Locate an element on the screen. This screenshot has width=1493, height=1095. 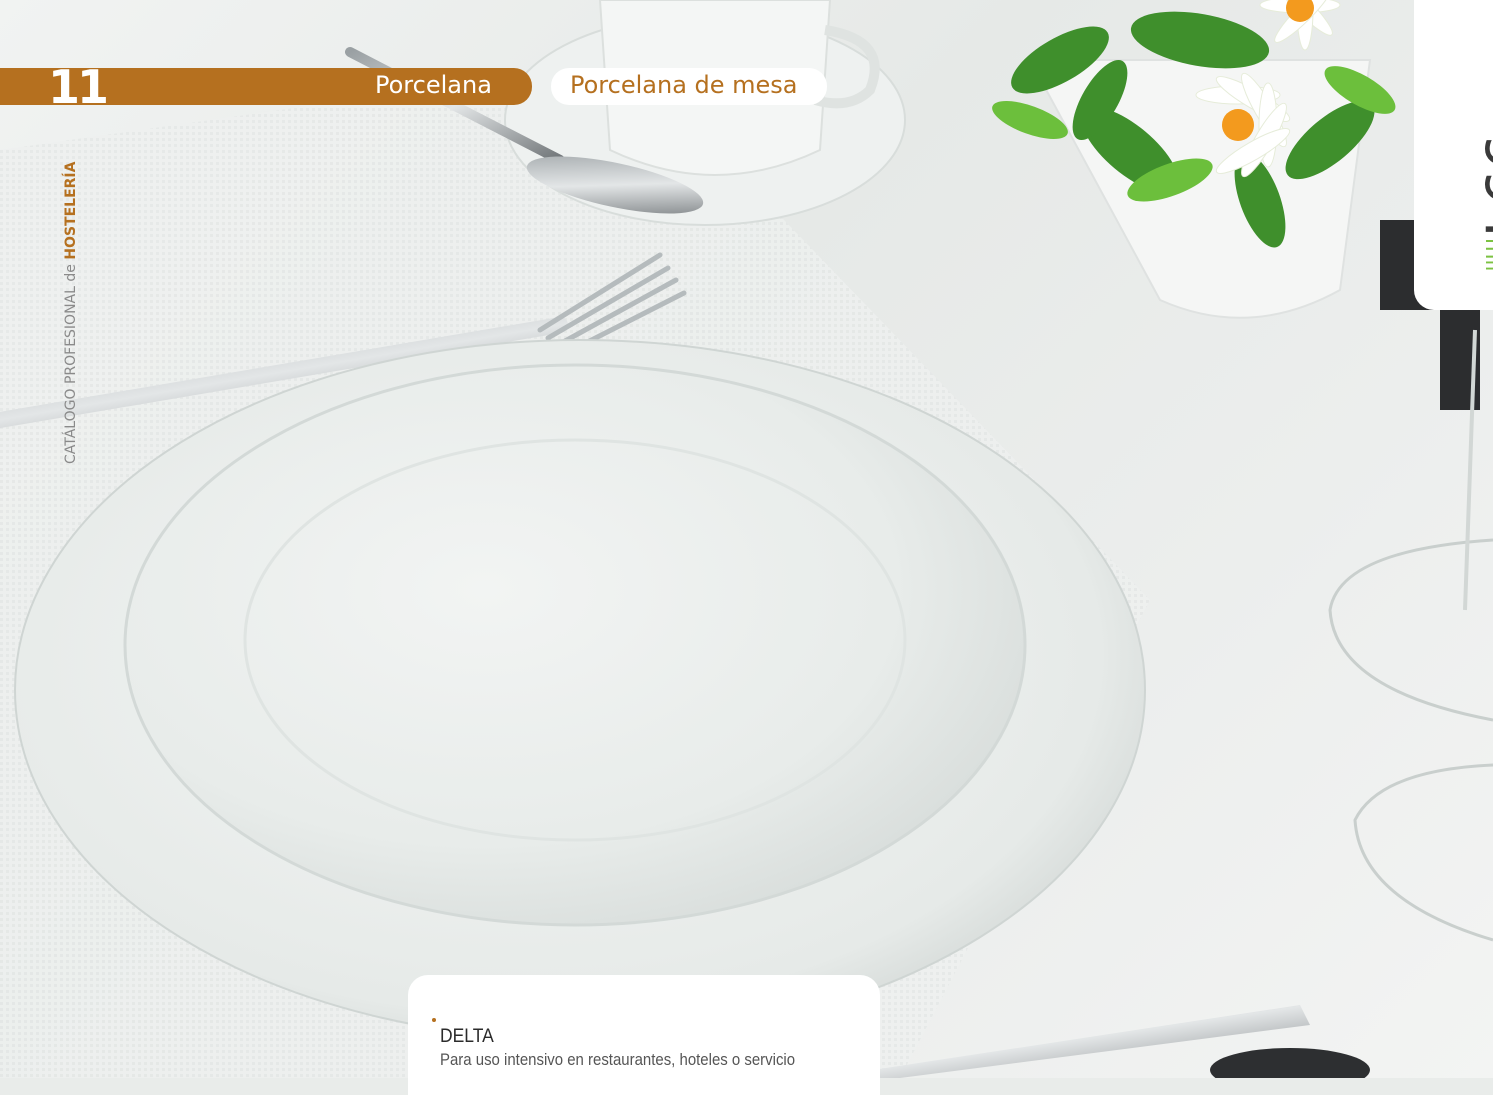
catalog-side-label: CATÁLOGO PROFESIONAL de HOSTELERÍA is located at coordinates (71, 313).